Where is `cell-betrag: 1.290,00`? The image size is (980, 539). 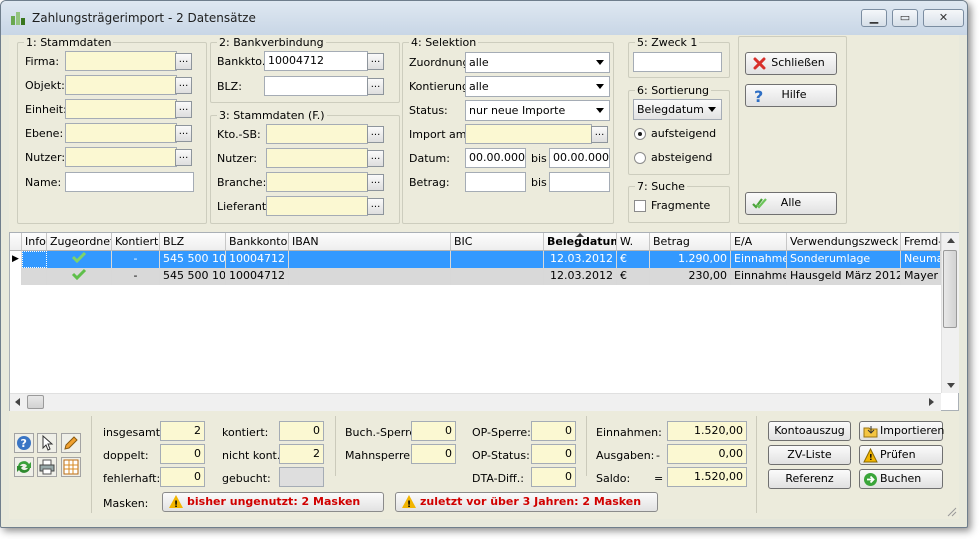 cell-betrag: 1.290,00 is located at coordinates (690, 259).